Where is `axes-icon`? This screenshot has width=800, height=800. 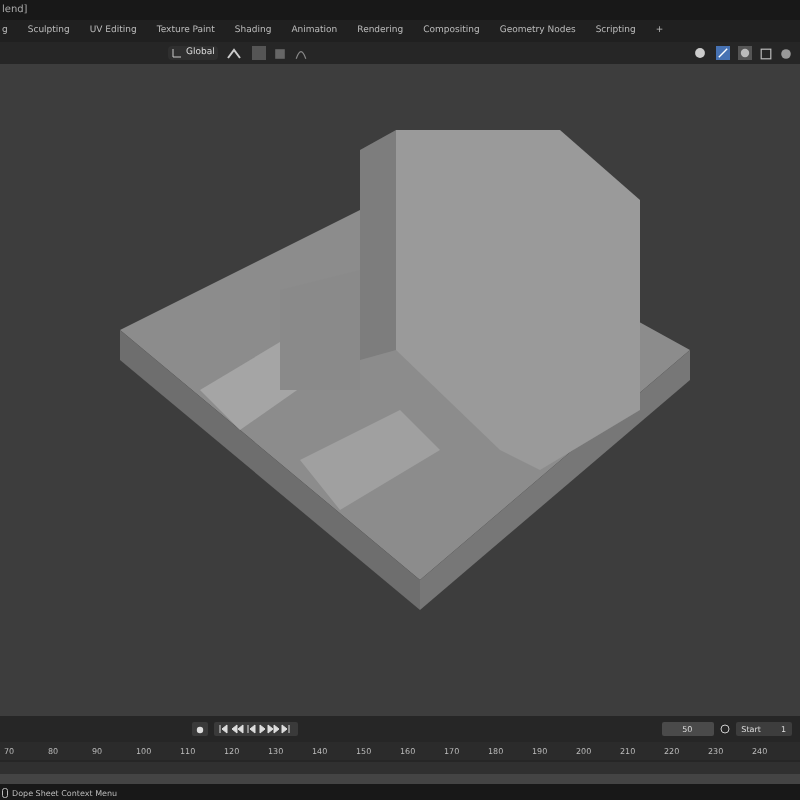 axes-icon is located at coordinates (177, 53).